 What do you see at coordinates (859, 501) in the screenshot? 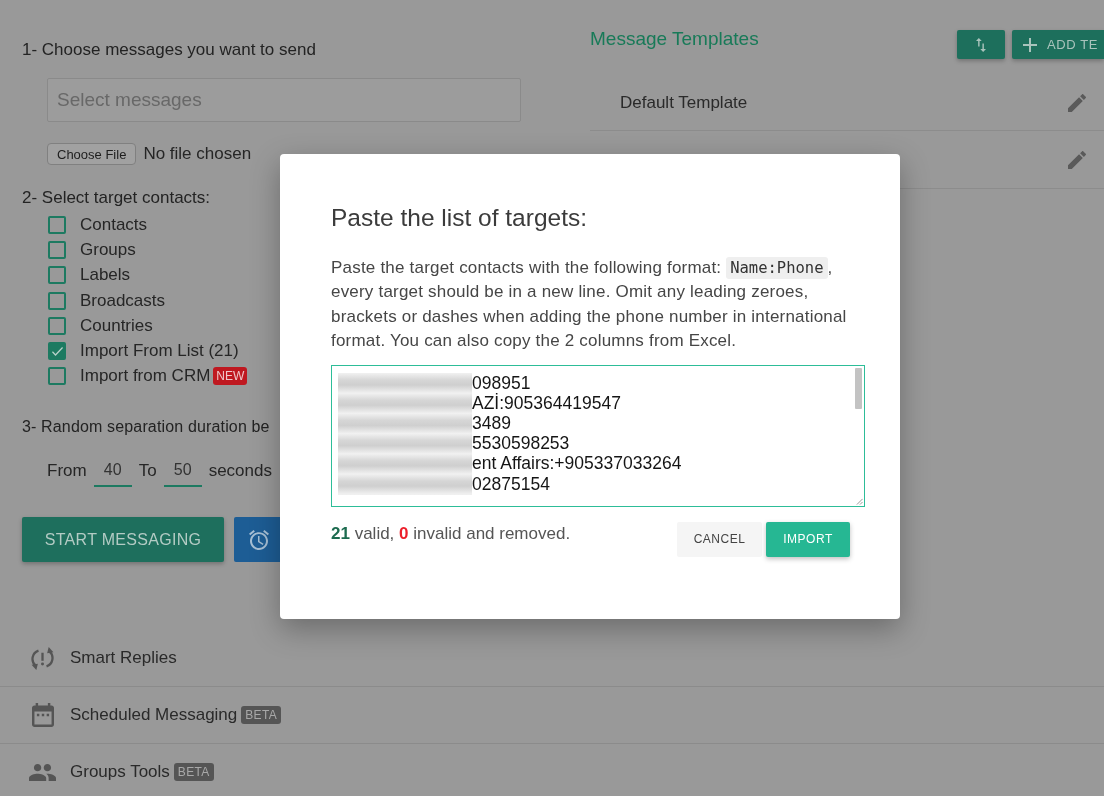
I see `resize-handle-icon` at bounding box center [859, 501].